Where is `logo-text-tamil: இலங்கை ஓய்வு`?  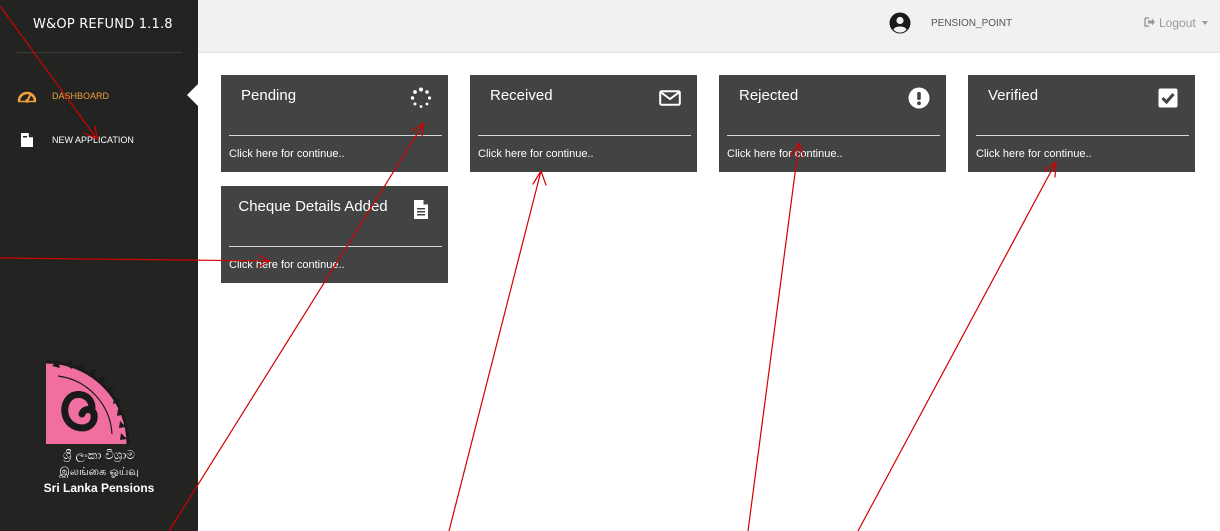
logo-text-tamil: இலங்கை ஓய்வு is located at coordinates (99, 471).